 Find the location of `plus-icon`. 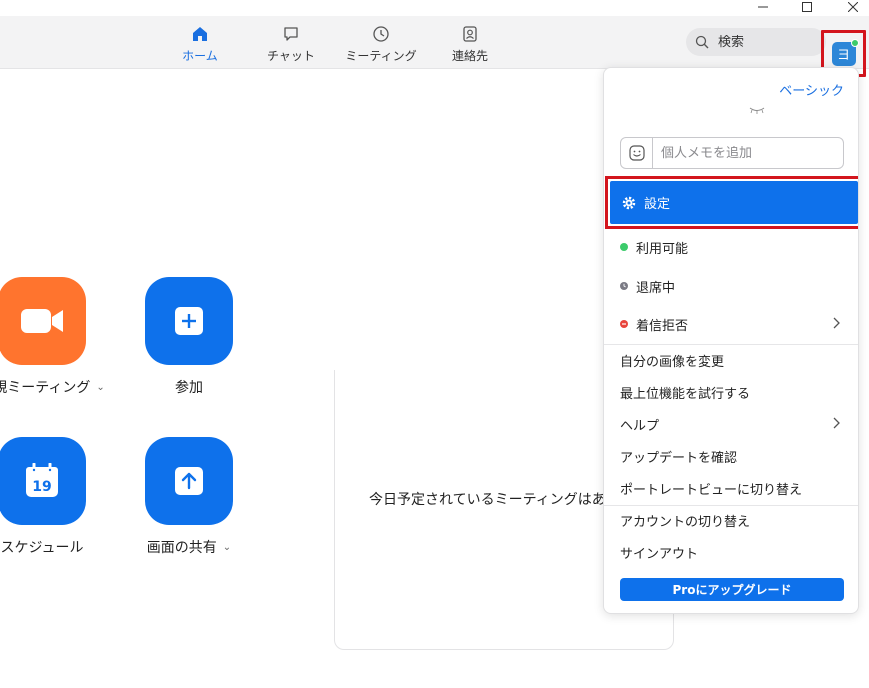

plus-icon is located at coordinates (189, 321).